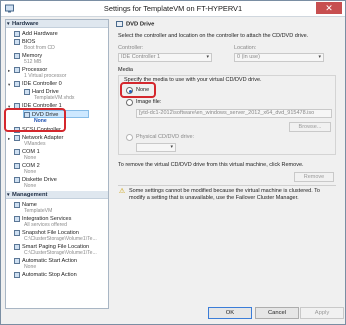  I want to click on processor-summary: 1 Virtual processor, so click(45, 76).